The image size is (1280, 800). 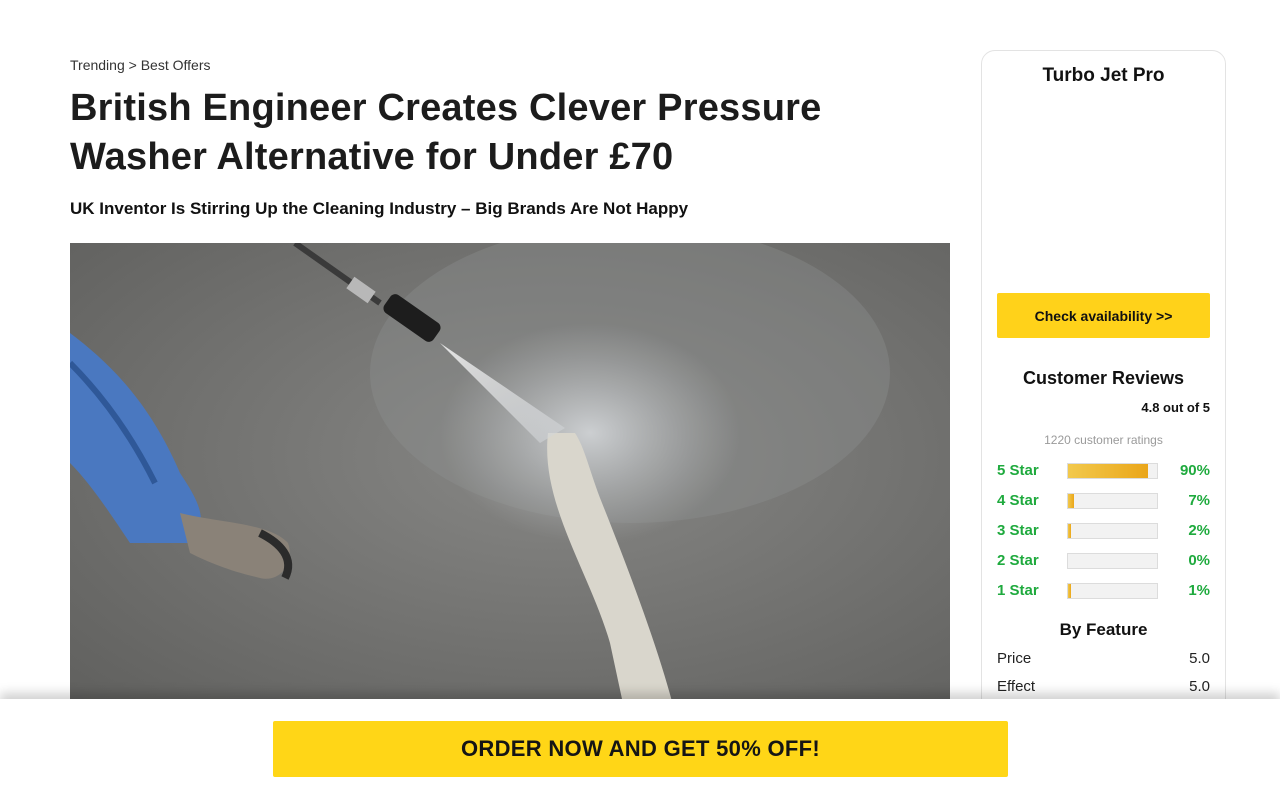 I want to click on product-image, so click(x=1103, y=211).